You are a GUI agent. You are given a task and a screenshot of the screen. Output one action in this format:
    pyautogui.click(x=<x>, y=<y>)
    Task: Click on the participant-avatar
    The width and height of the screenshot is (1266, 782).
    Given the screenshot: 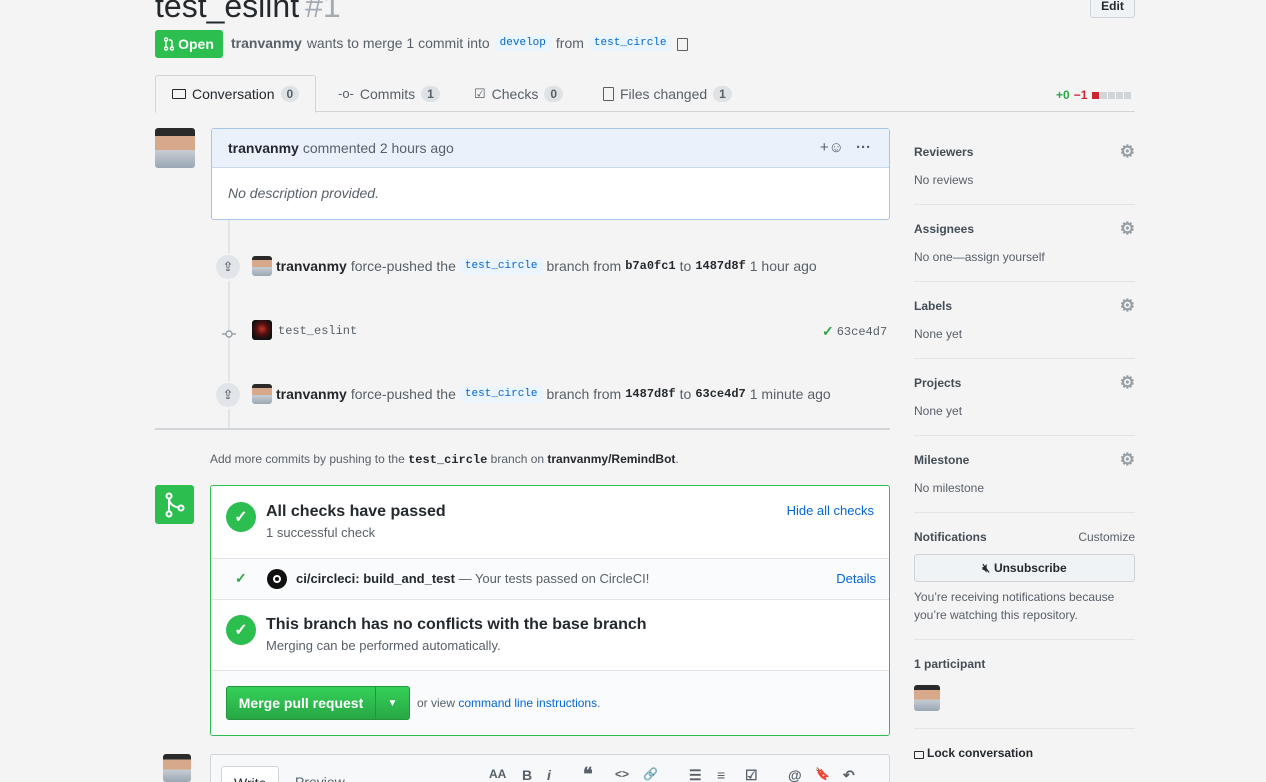 What is the action you would take?
    pyautogui.click(x=927, y=698)
    